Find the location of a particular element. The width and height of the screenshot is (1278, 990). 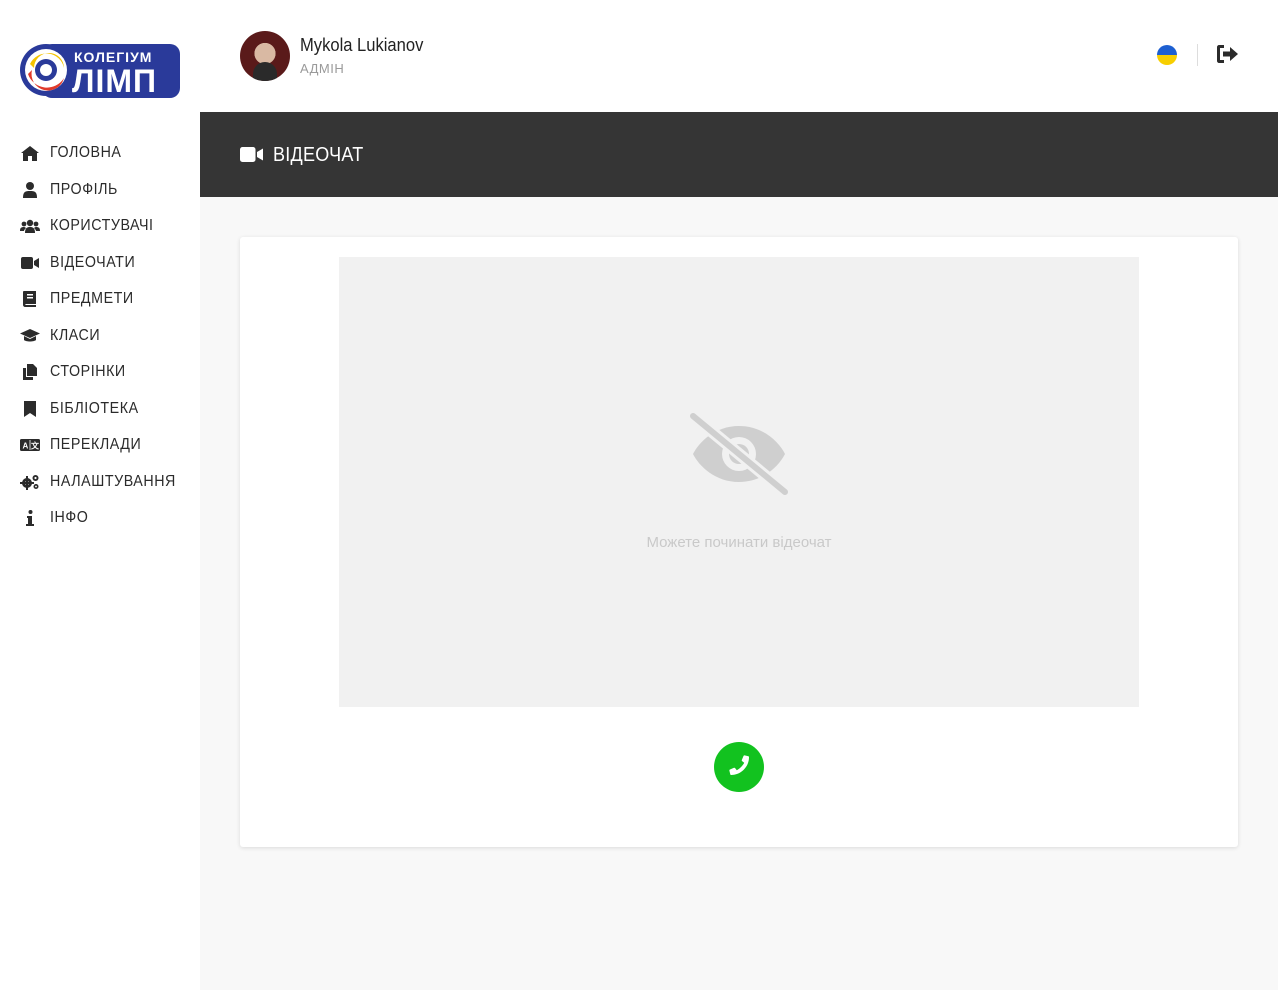

sidebar-item-label: ПРЕДМЕТИ is located at coordinates (92, 299).